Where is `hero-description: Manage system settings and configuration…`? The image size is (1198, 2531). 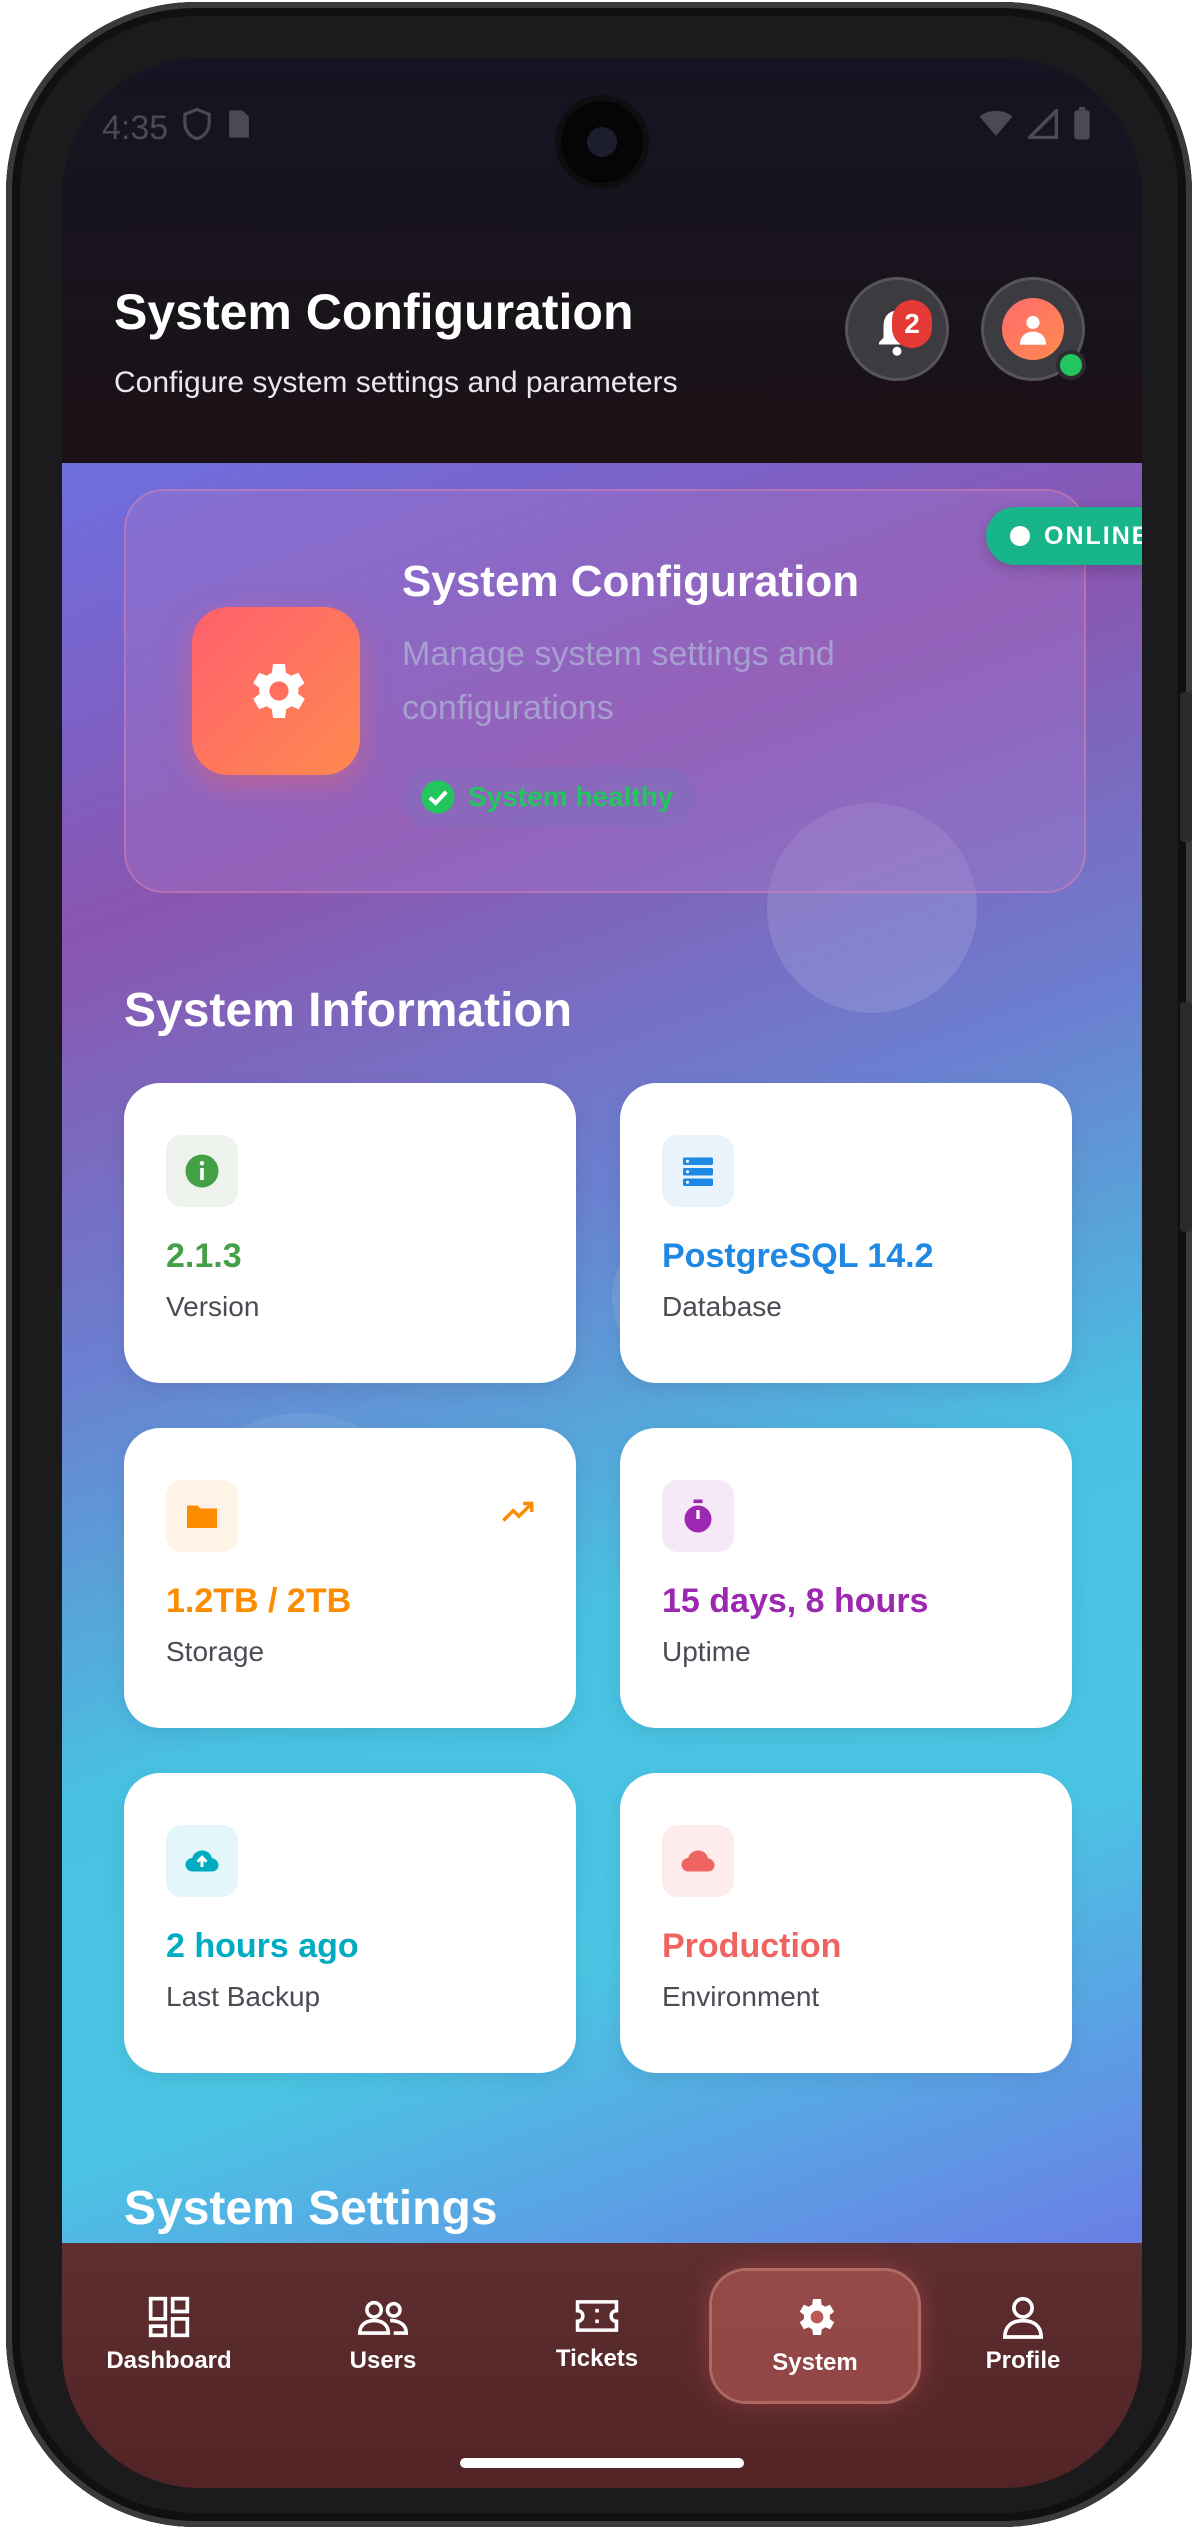
hero-description: Manage system settings and configuration… is located at coordinates (618, 681).